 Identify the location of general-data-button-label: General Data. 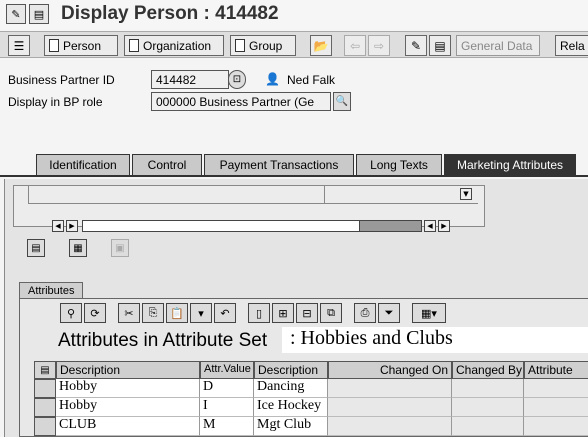
(497, 45).